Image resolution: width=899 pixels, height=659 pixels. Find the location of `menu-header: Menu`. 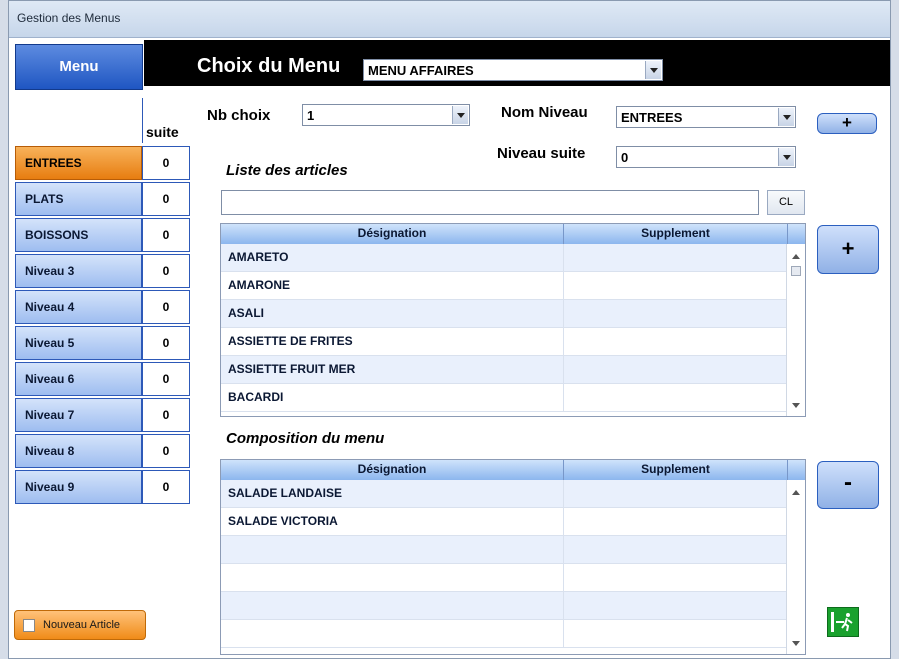

menu-header: Menu is located at coordinates (79, 67).